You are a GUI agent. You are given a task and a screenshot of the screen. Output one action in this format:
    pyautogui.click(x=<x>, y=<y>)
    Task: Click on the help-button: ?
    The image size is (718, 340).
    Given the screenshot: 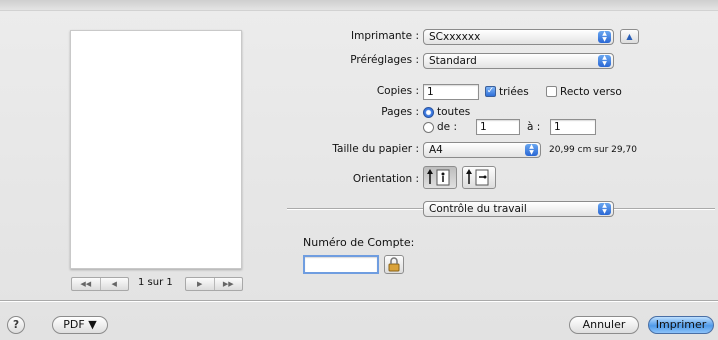 What is the action you would take?
    pyautogui.click(x=16, y=325)
    